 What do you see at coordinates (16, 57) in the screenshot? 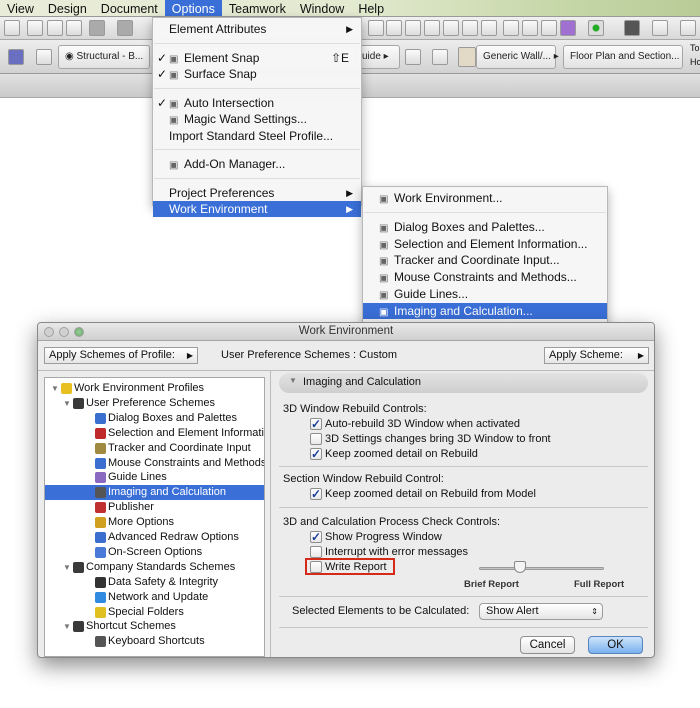
I see `layer-stack-icon` at bounding box center [16, 57].